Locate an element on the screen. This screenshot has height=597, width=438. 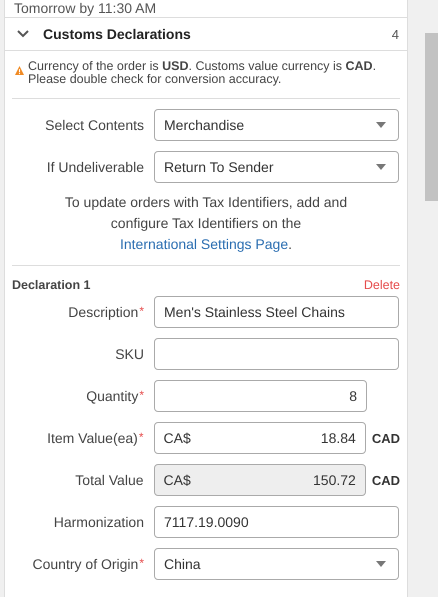
field-label: Harmonization is located at coordinates (98, 522).